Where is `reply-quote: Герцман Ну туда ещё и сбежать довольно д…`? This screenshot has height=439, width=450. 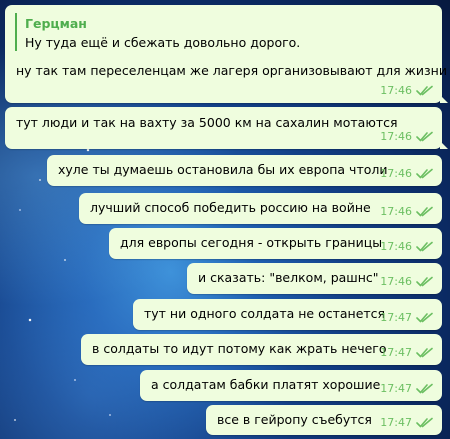 reply-quote: Герцман Ну туда ещё и сбежать довольно д… is located at coordinates (211, 32).